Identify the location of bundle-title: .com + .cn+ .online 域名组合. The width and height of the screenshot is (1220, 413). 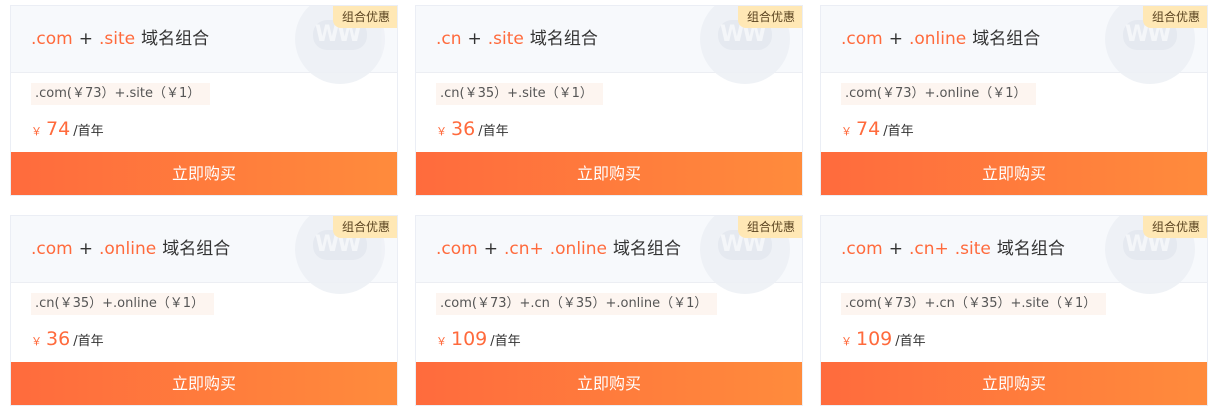
(558, 249).